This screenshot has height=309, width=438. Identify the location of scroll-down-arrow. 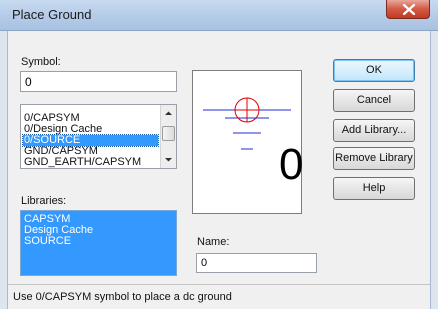
(168, 160).